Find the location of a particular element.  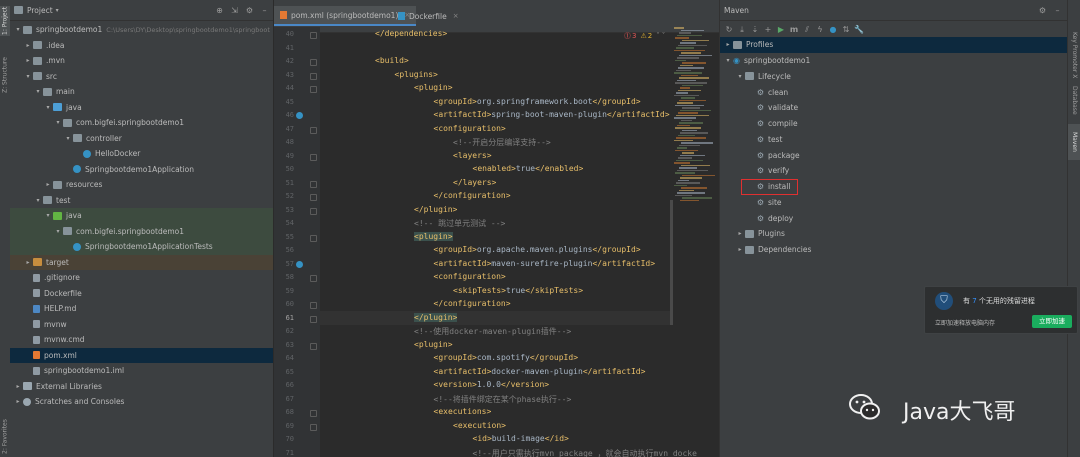

tree-item: HELP.md is located at coordinates (141, 309).